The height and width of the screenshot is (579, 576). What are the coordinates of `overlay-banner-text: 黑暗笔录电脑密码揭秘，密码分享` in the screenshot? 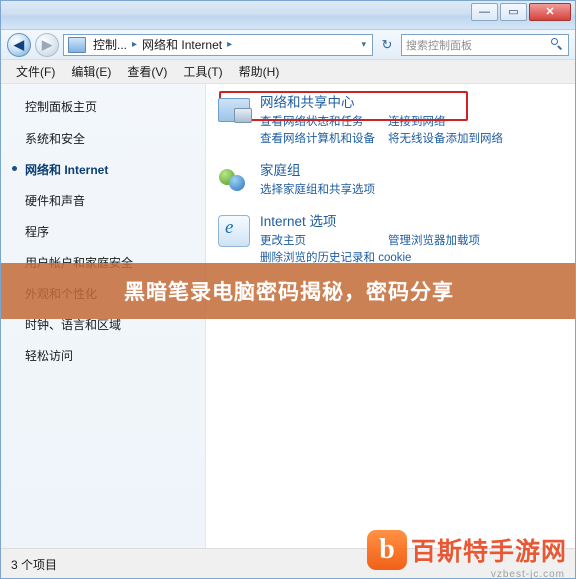 It's located at (289, 292).